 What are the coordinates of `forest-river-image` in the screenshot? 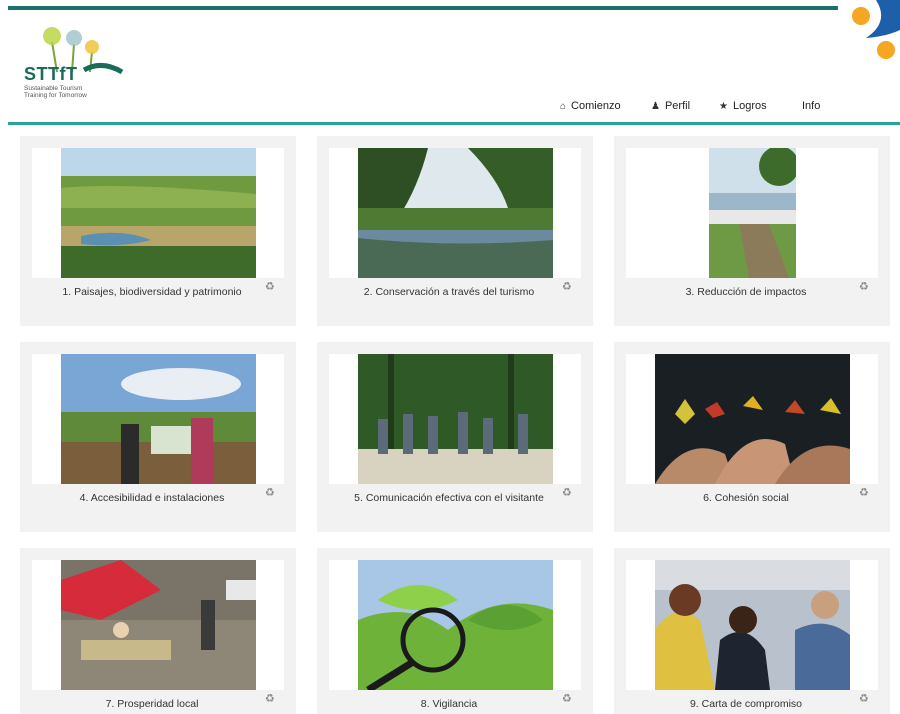 It's located at (455, 213).